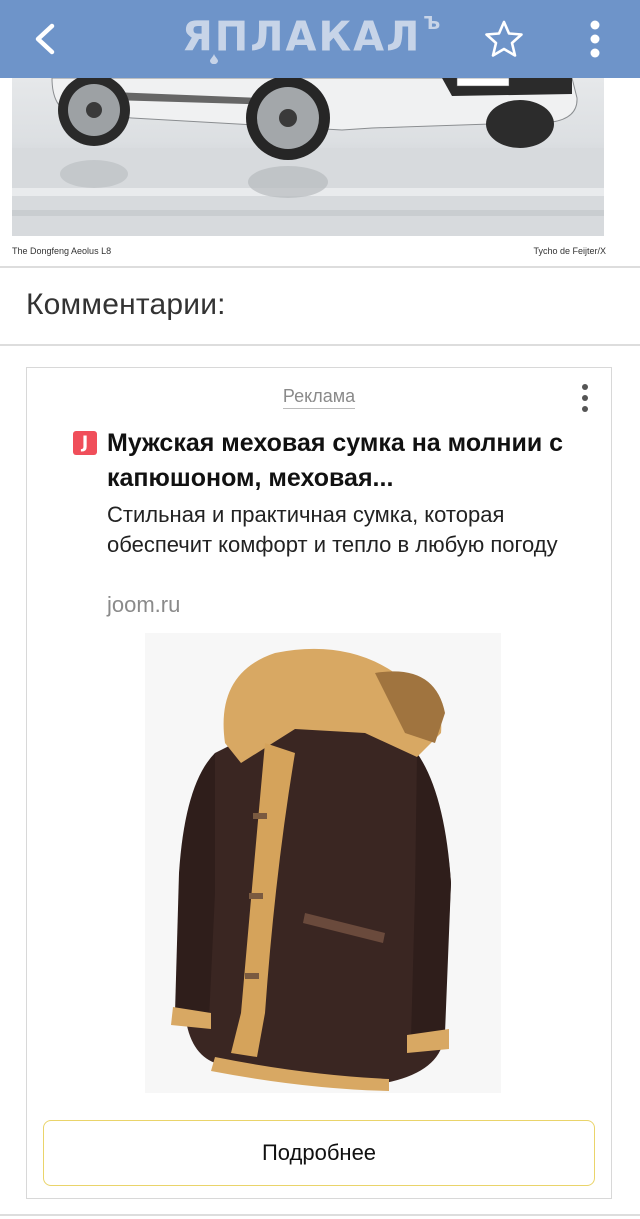 Image resolution: width=640 pixels, height=1219 pixels. I want to click on more-details-button: Подробнее, so click(319, 1153).